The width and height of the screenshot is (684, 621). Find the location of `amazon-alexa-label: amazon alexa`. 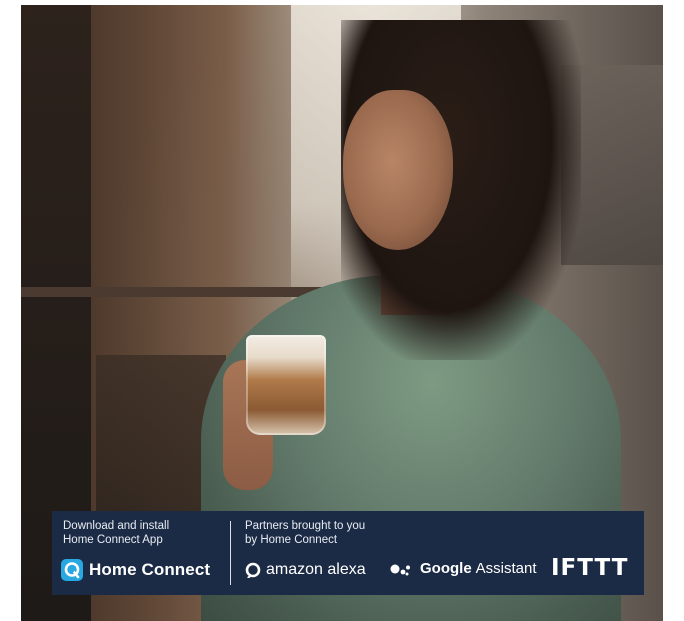

amazon-alexa-label: amazon alexa is located at coordinates (316, 569).